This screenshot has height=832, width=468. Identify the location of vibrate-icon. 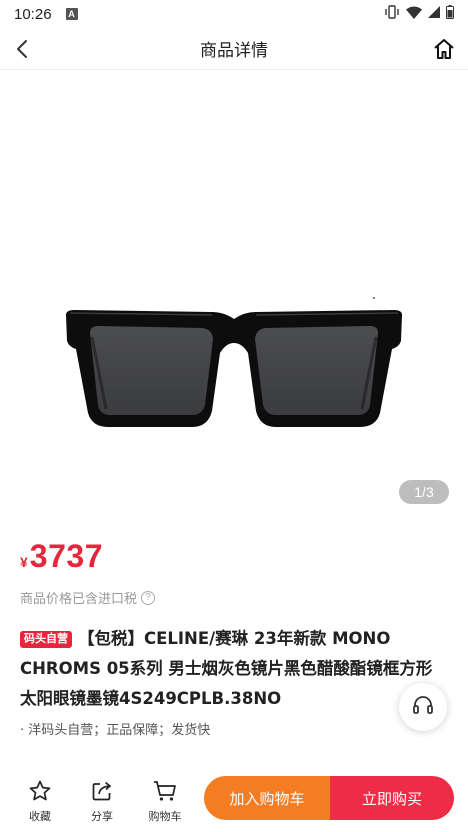
(392, 14).